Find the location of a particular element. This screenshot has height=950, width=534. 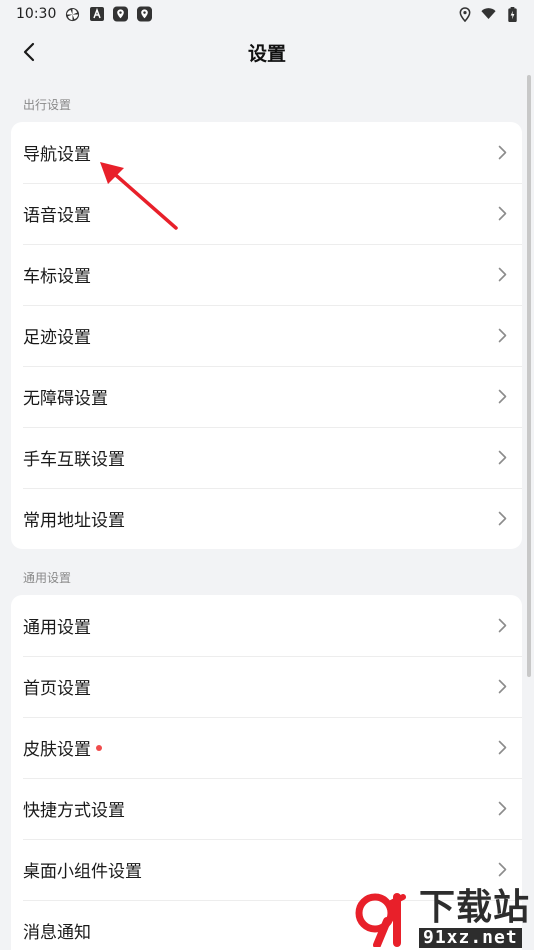

section-title-general: 通用设置 is located at coordinates (47, 578).